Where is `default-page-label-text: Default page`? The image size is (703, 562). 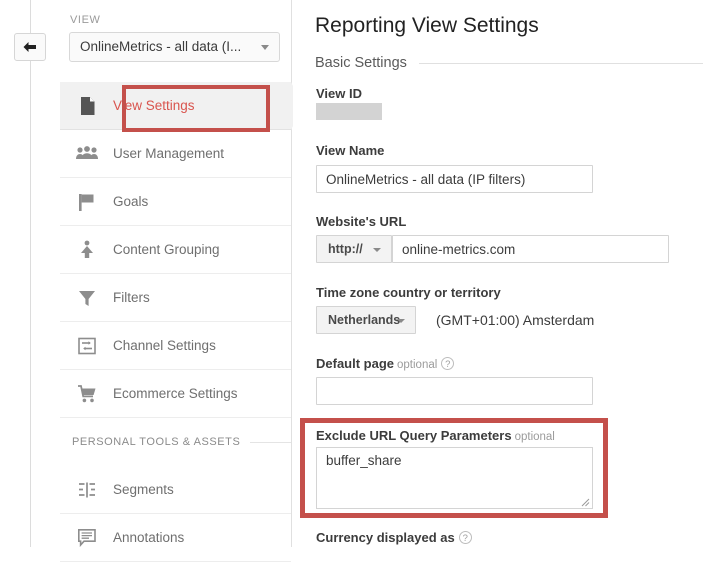
default-page-label-text: Default page is located at coordinates (355, 363).